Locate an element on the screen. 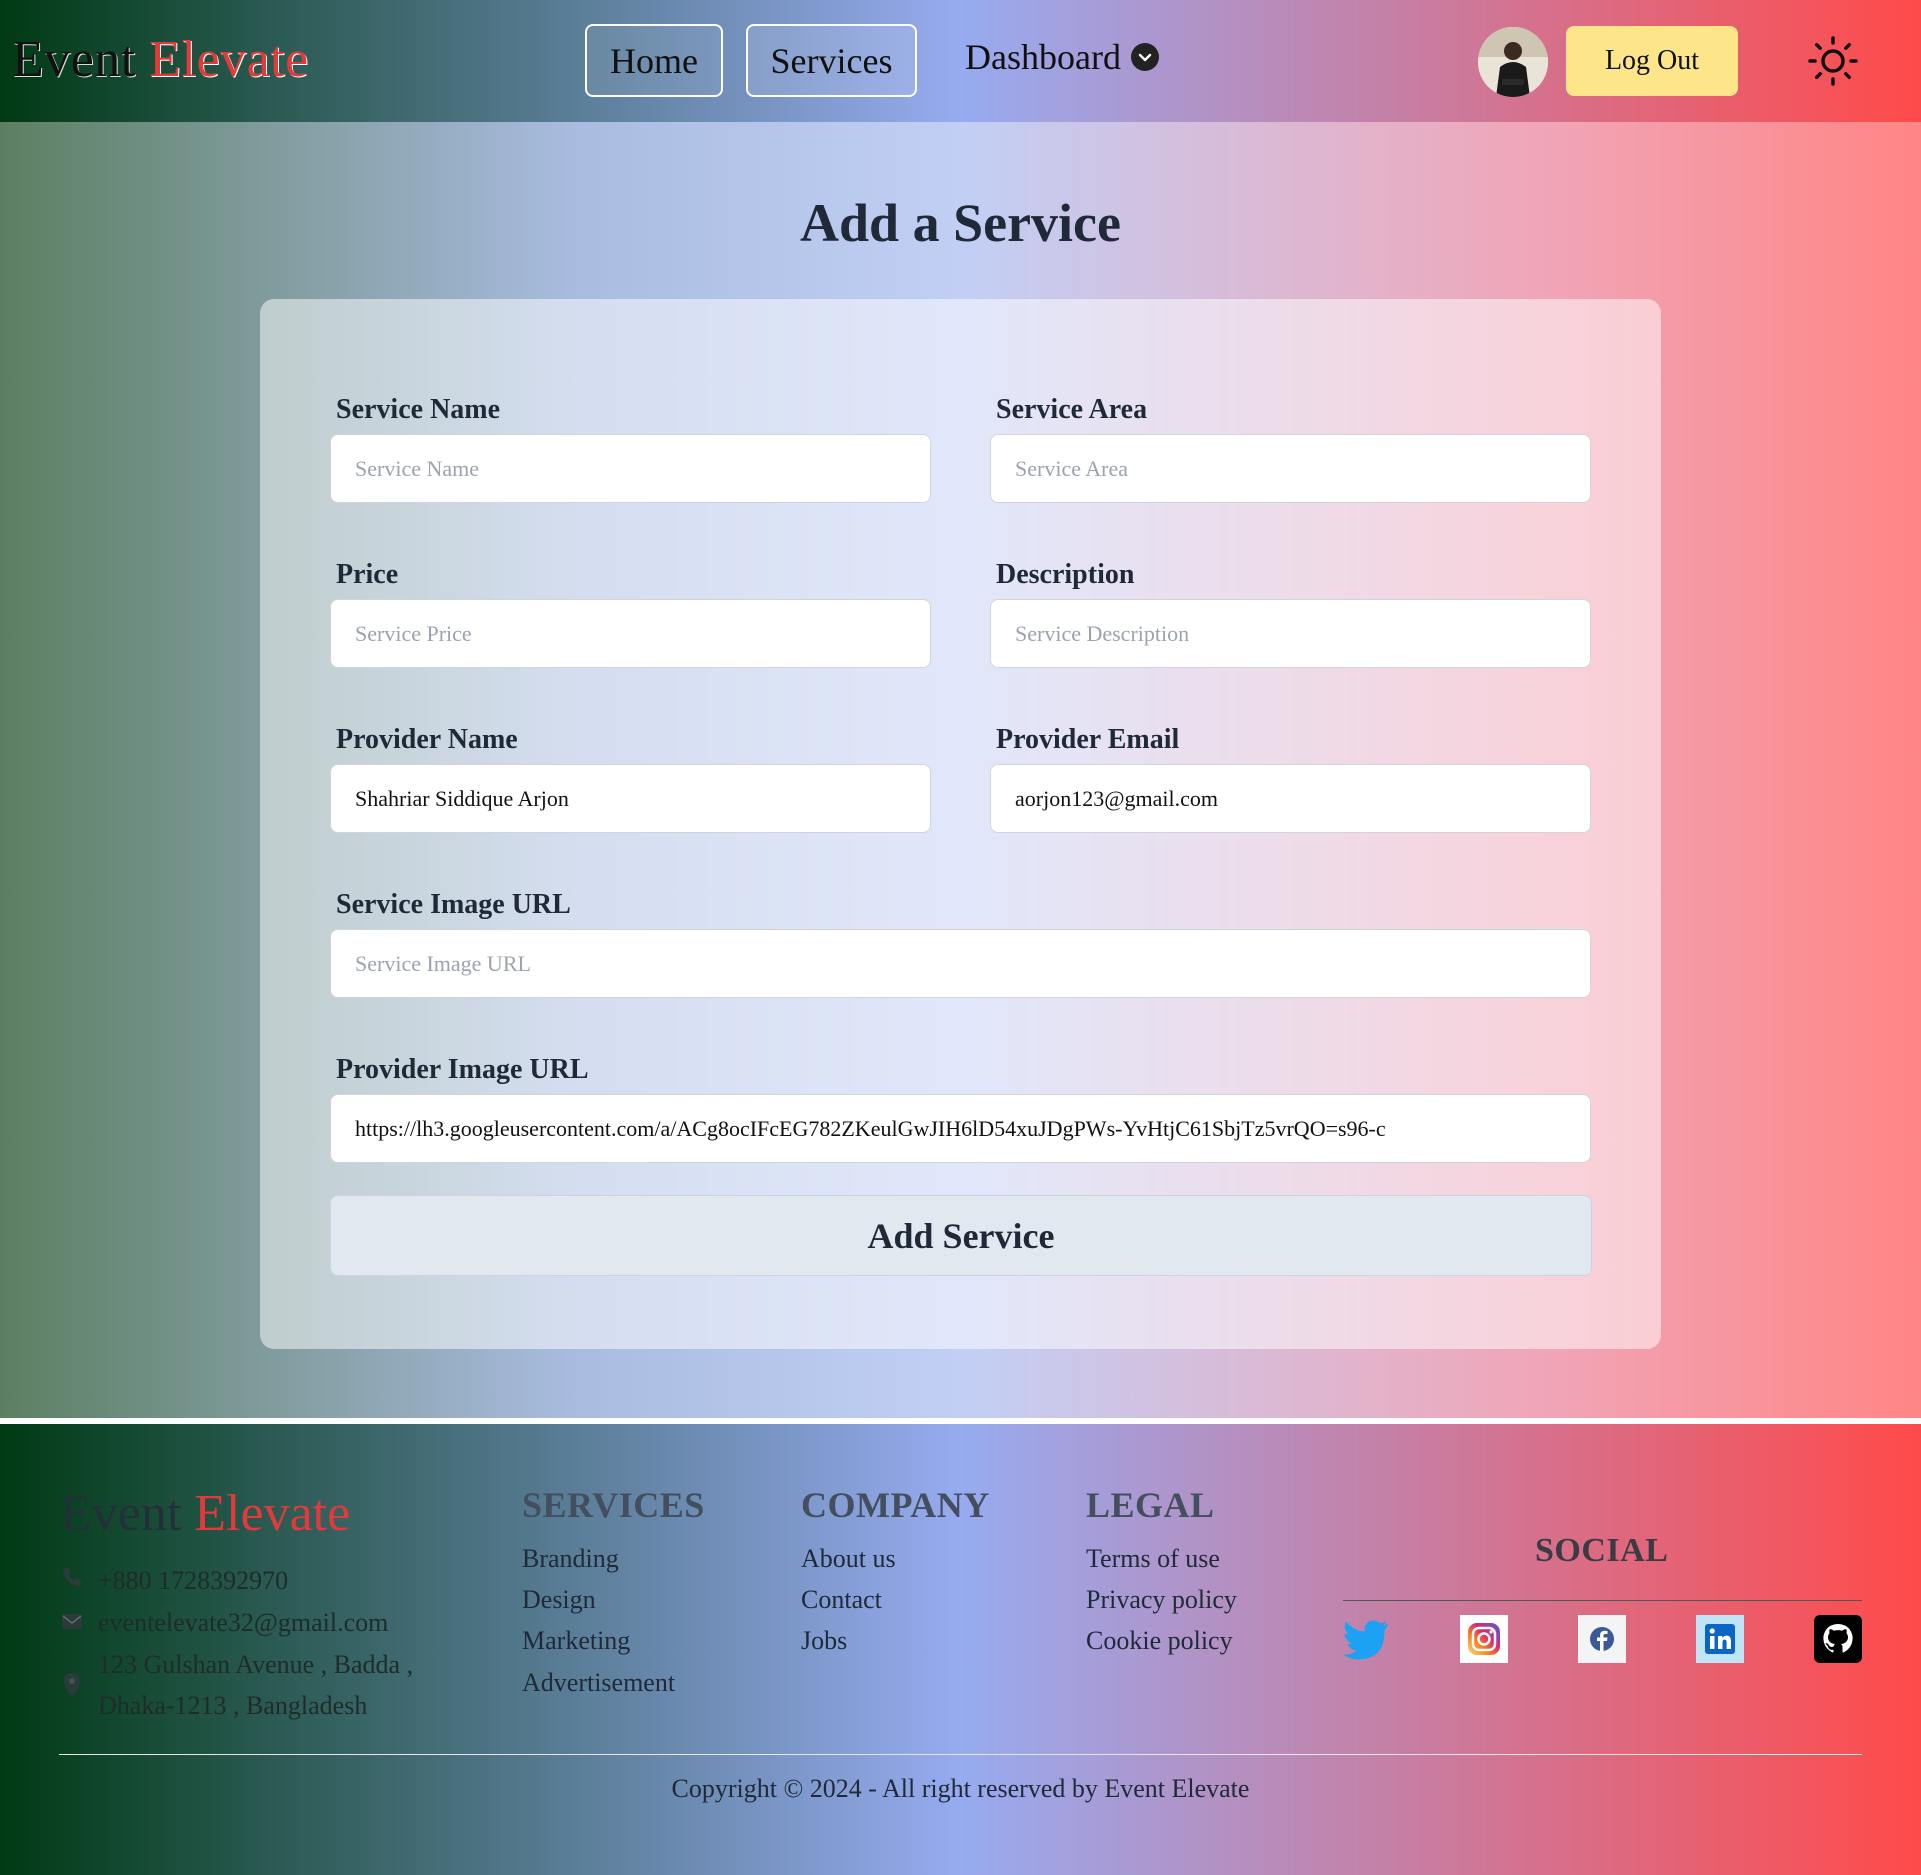  nav-services-link: Services is located at coordinates (831, 60).